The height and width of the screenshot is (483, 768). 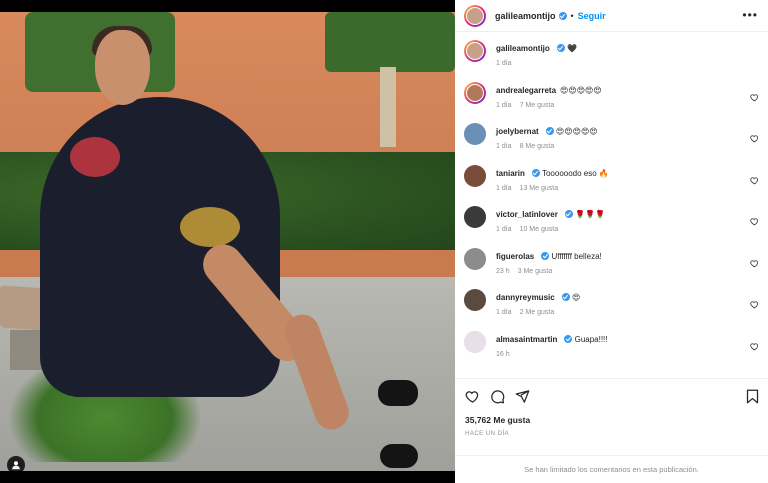 I want to click on comment-likes: 13 Me gusta, so click(x=539, y=188).